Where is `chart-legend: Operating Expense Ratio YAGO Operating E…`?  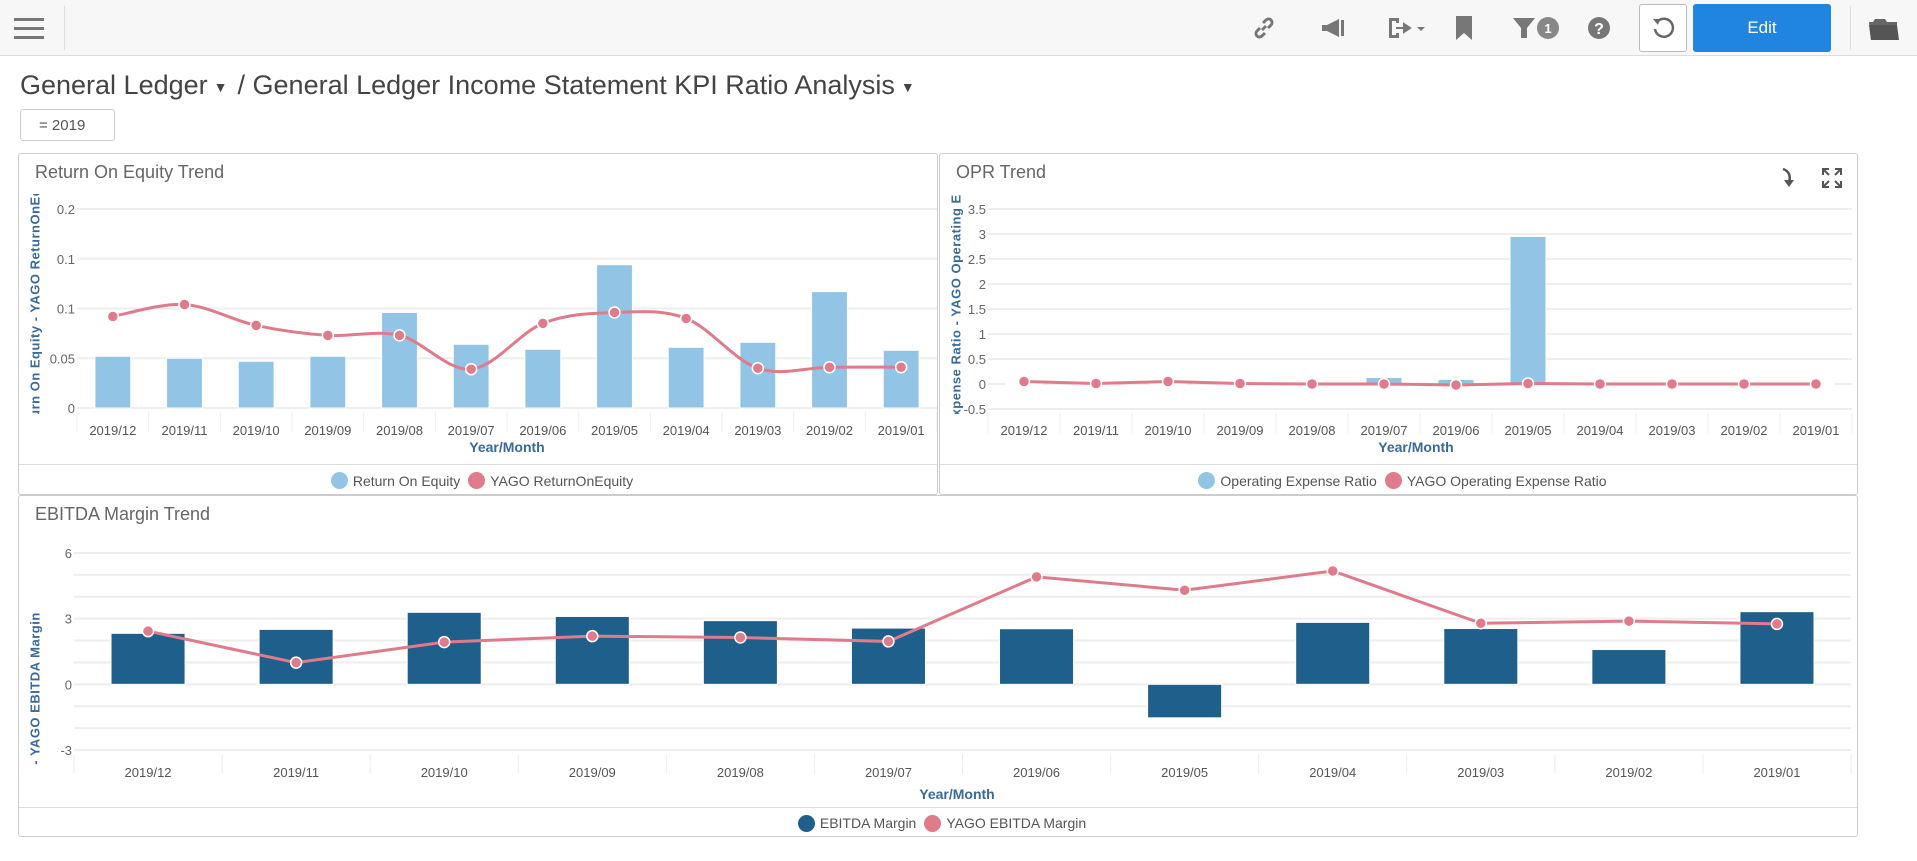 chart-legend: Operating Expense Ratio YAGO Operating E… is located at coordinates (1398, 479).